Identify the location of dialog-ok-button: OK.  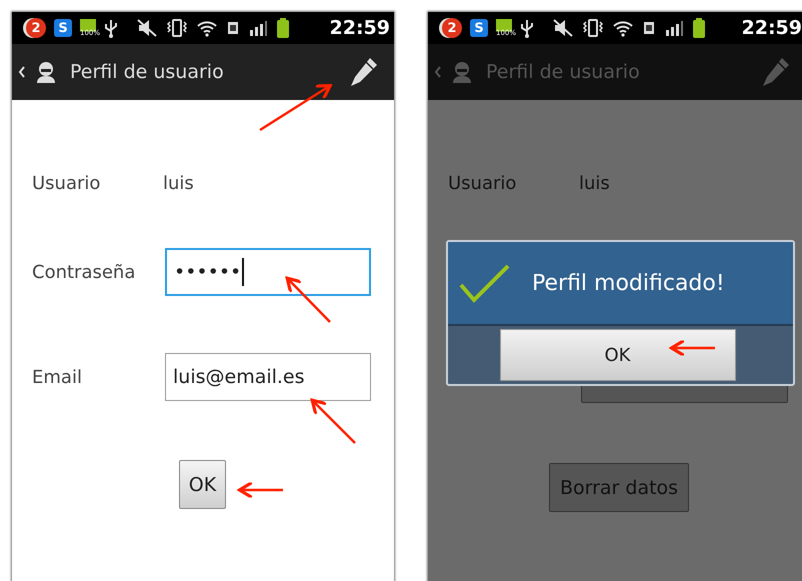
(618, 355).